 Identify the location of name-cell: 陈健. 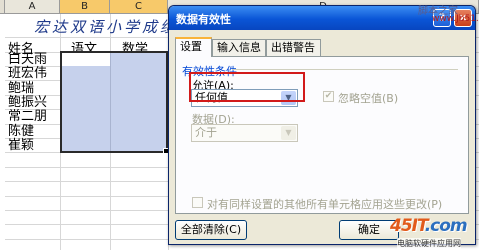
(21, 132).